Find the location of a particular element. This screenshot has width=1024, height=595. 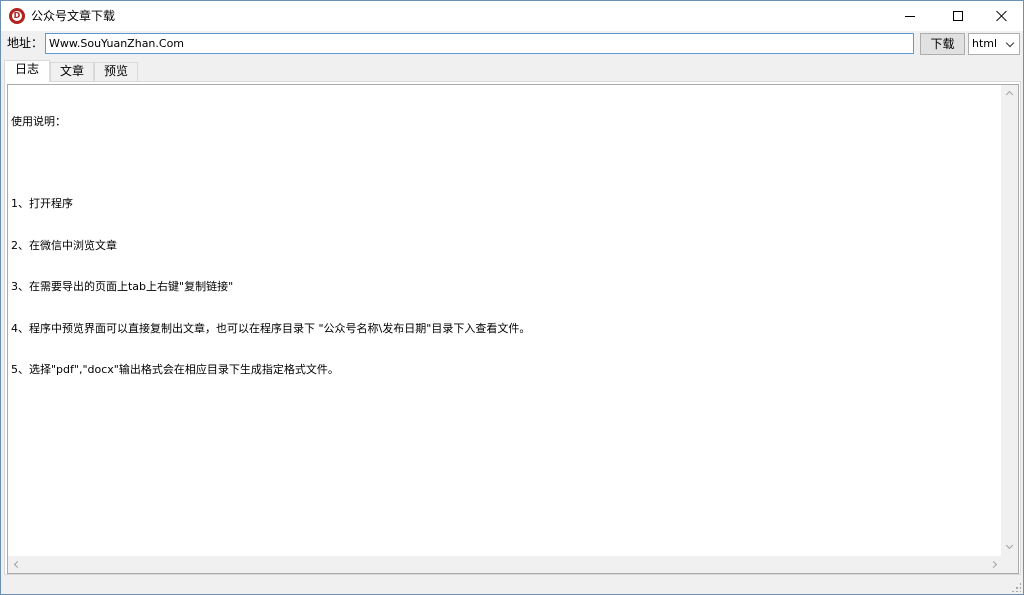

format-select: html is located at coordinates (994, 44).